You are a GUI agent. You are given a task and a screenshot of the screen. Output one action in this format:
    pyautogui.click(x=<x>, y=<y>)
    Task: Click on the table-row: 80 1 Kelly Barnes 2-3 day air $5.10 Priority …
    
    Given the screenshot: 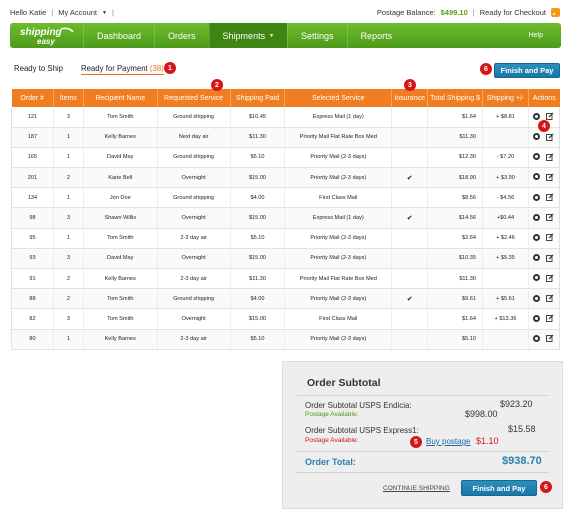 What is the action you would take?
    pyautogui.click(x=286, y=339)
    